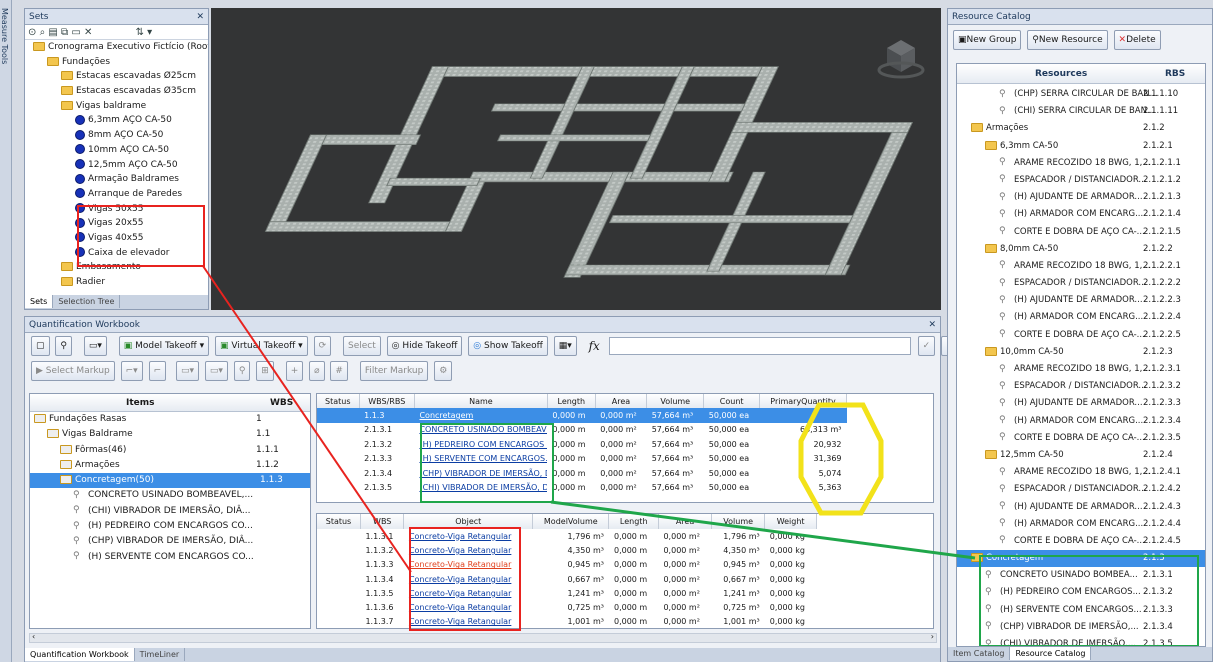  Describe the element at coordinates (75, 32) in the screenshot. I see `comment-icon: ▭` at that location.